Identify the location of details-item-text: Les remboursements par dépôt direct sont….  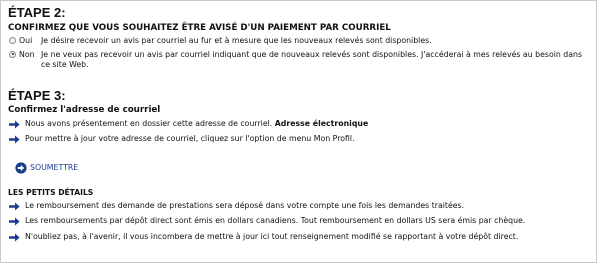
(275, 220).